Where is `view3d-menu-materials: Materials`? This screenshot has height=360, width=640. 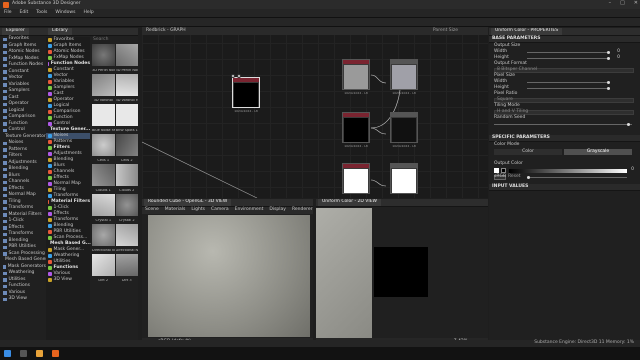
view3d-menu-materials: Materials is located at coordinates (175, 210).